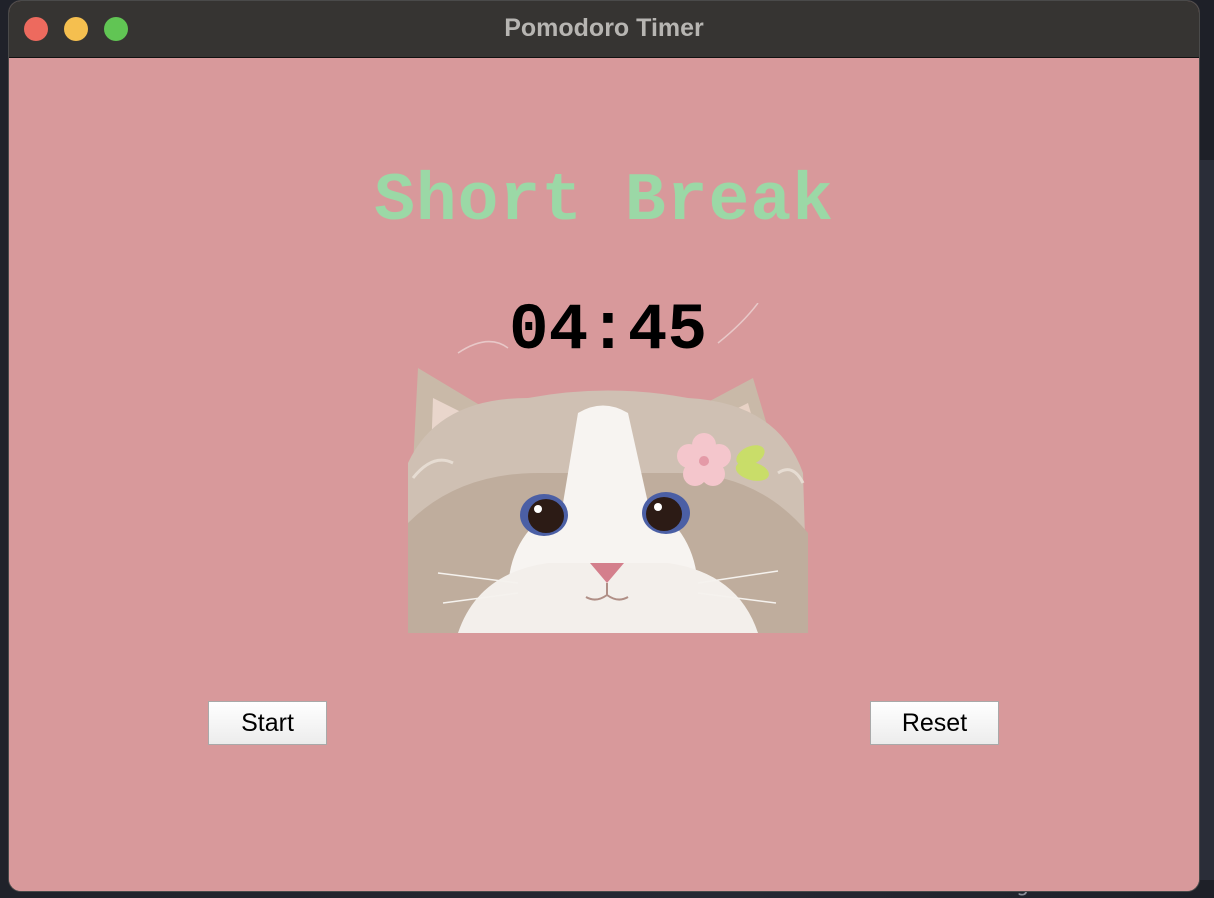  What do you see at coordinates (934, 723) in the screenshot?
I see `reset-button: Reset` at bounding box center [934, 723].